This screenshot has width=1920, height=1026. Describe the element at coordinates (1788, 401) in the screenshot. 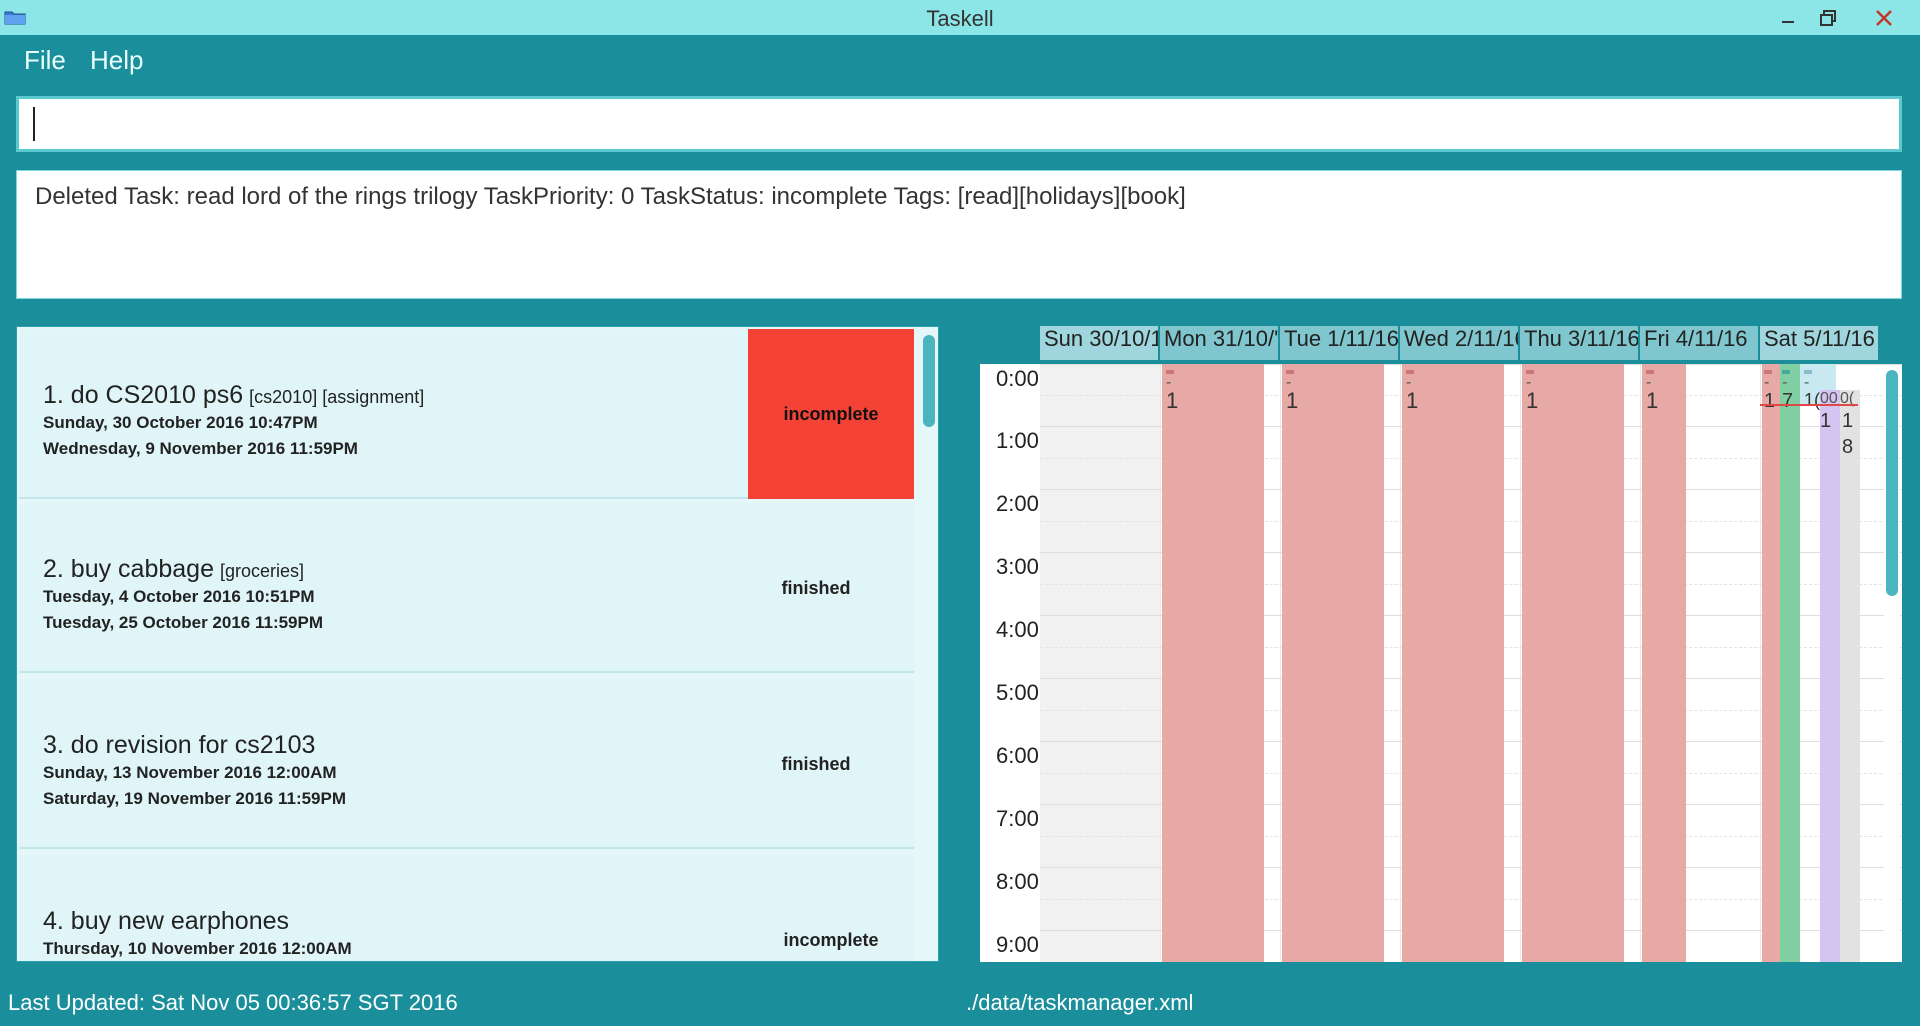

I see `event-label: 7` at that location.